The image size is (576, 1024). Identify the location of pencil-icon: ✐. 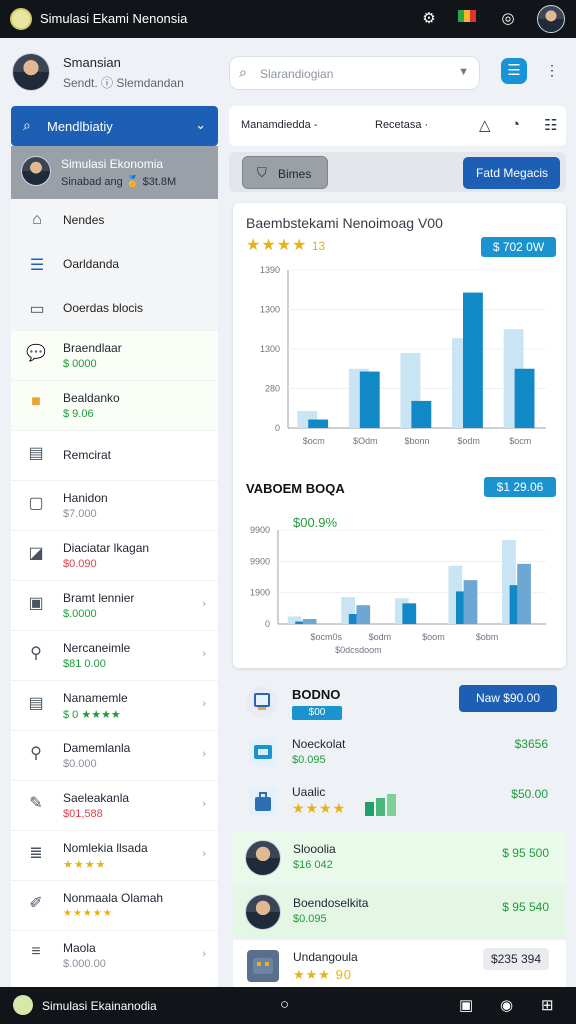
(36, 903).